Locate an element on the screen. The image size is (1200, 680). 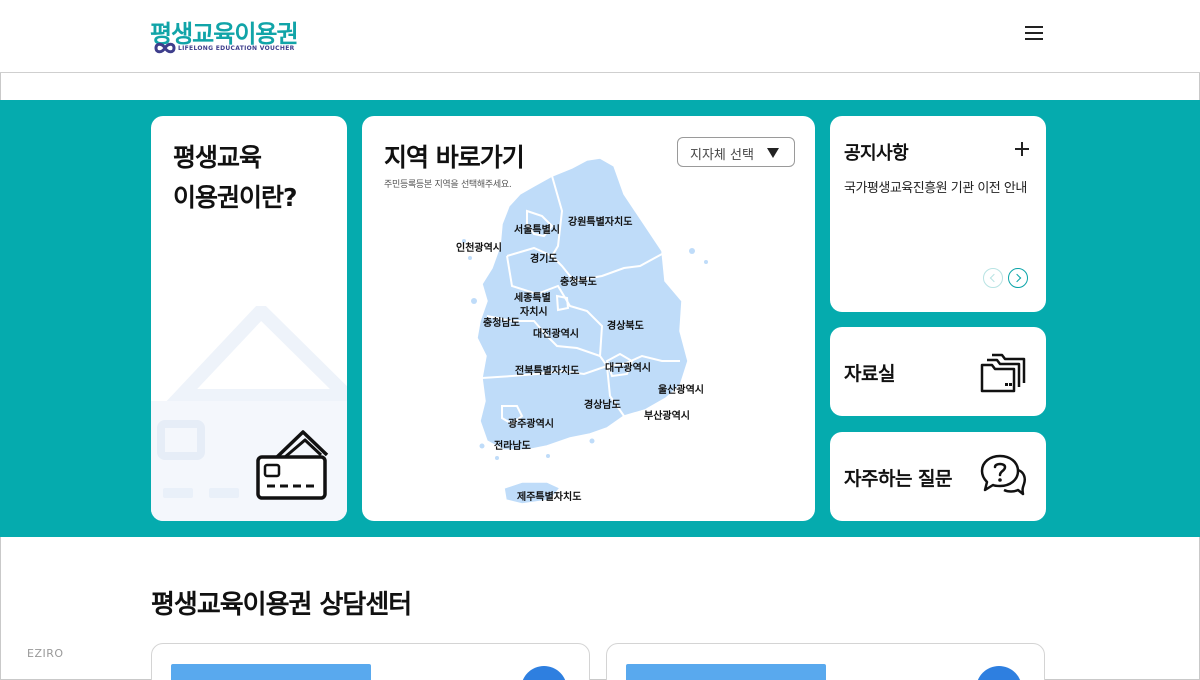
faq-card: 자주하는 질문 is located at coordinates (938, 476).